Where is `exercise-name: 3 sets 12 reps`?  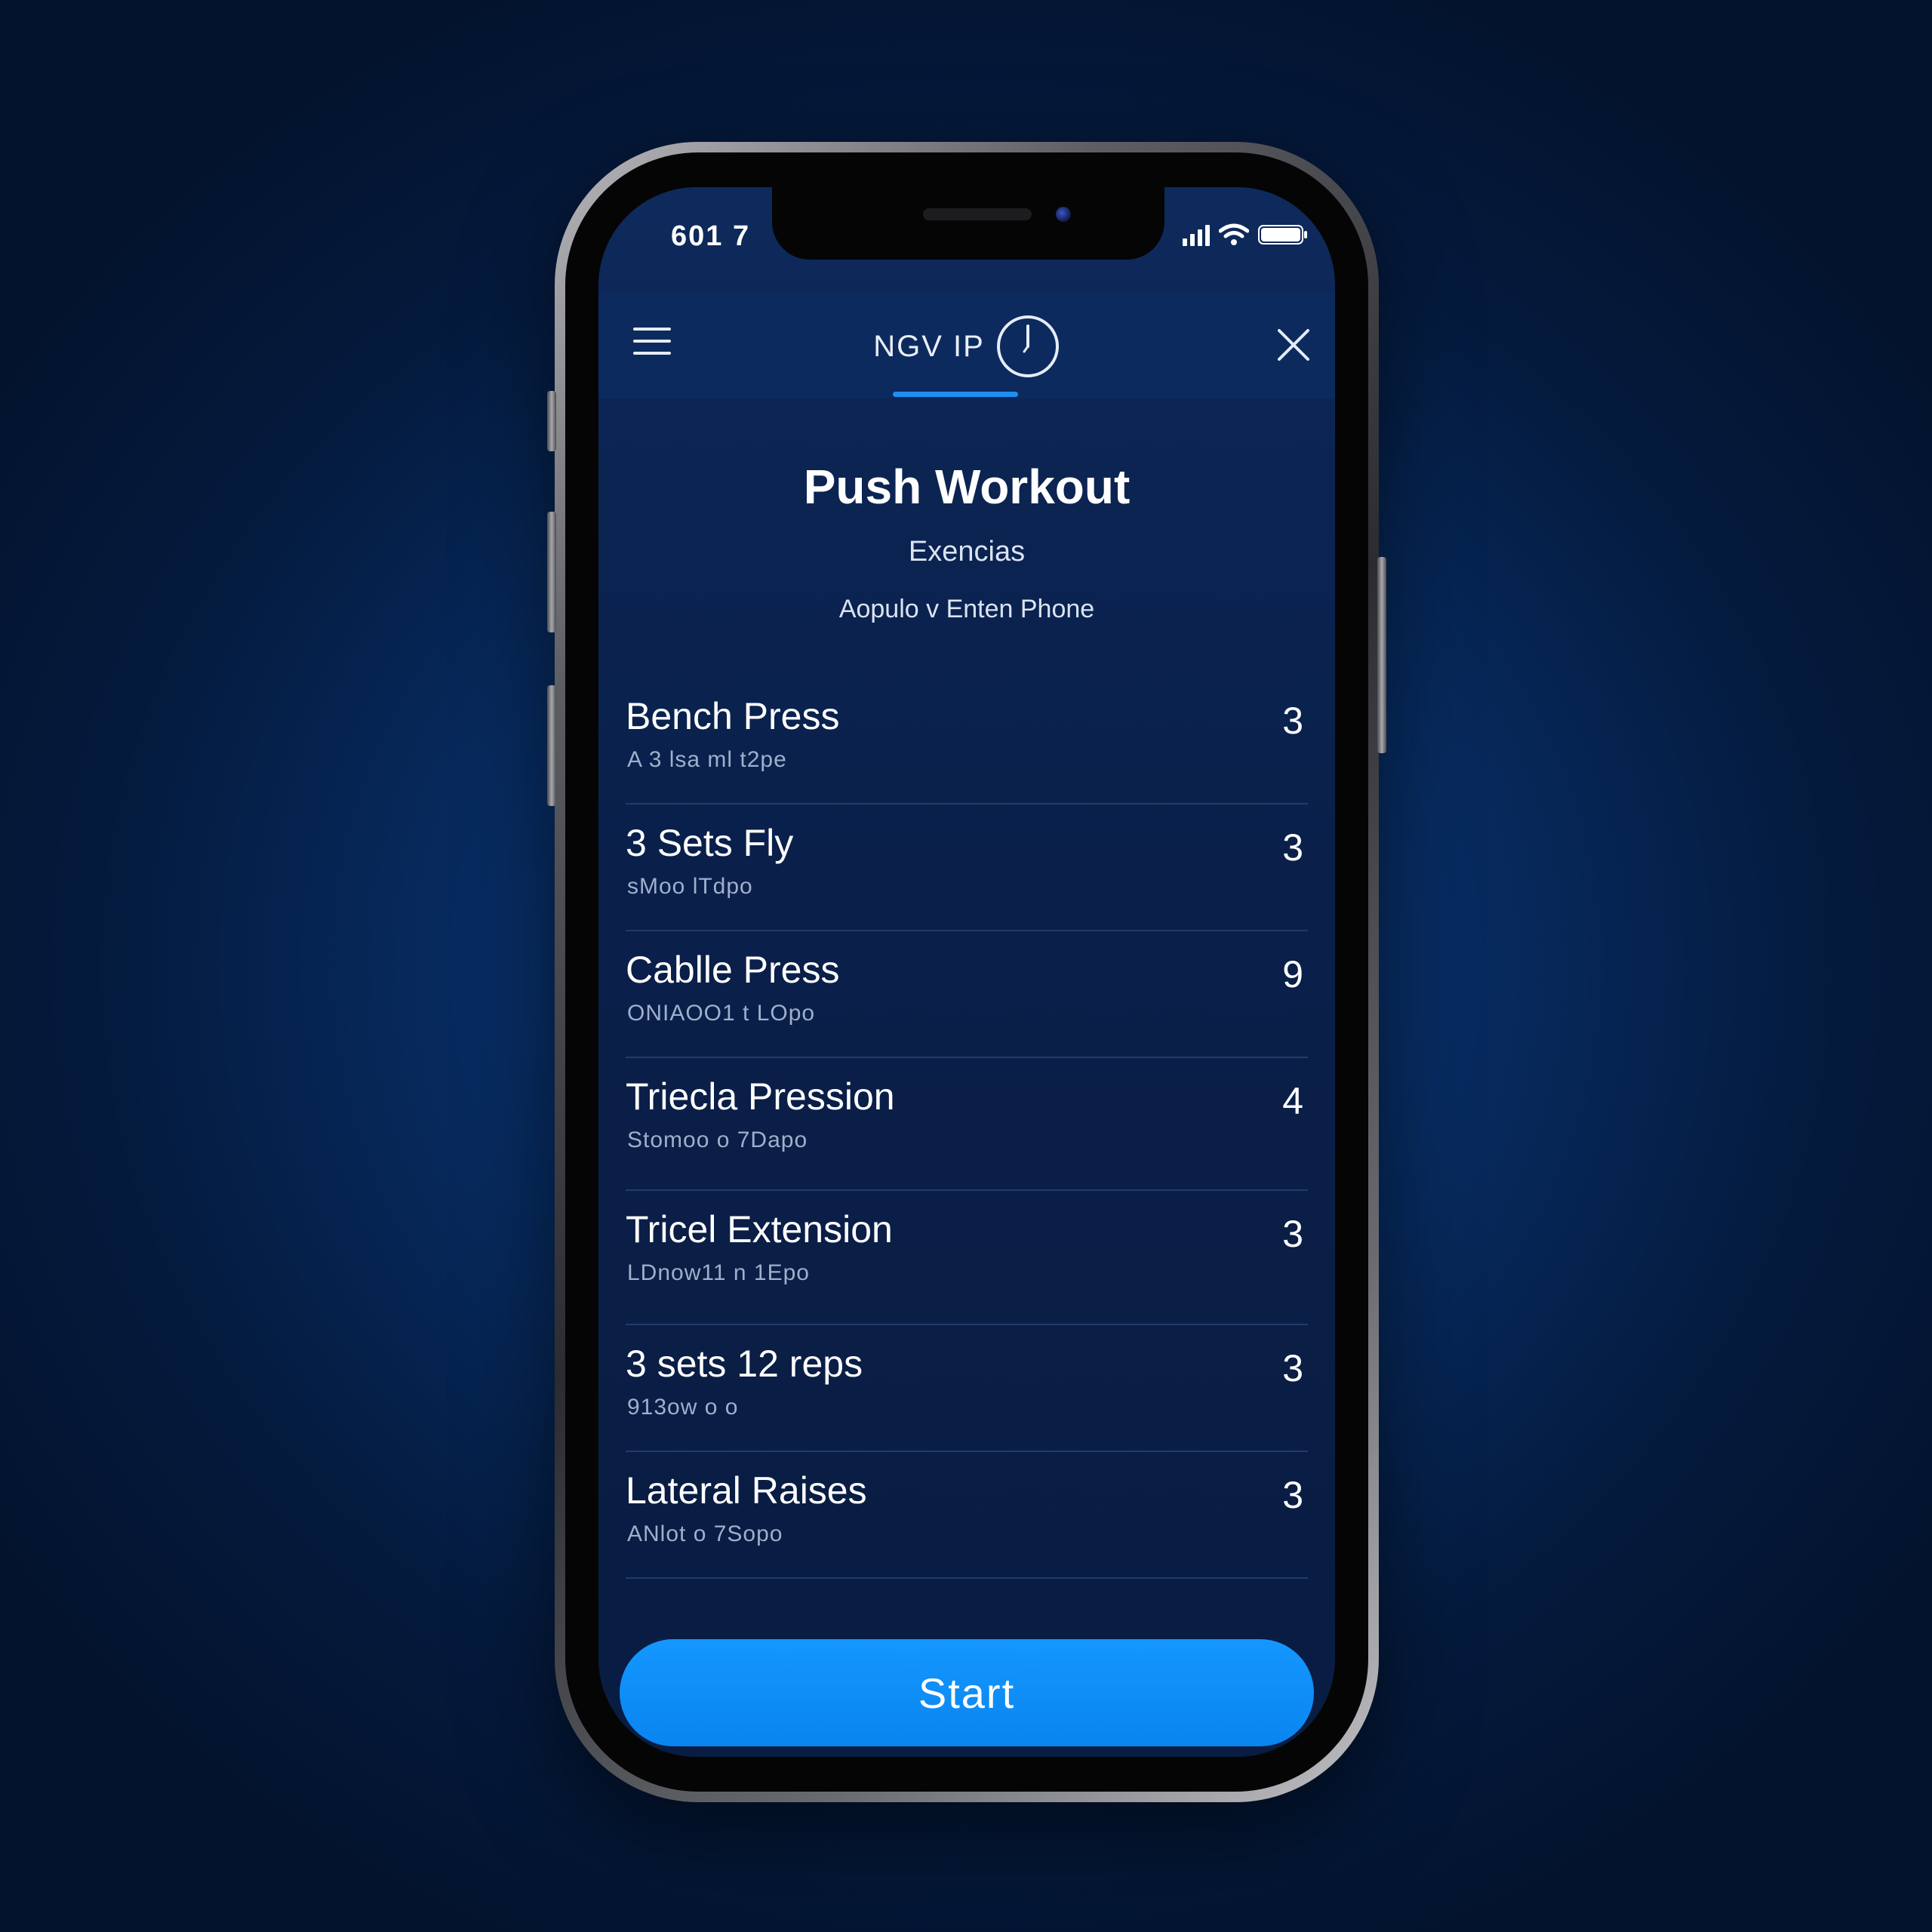
exercise-name: 3 sets 12 reps is located at coordinates (744, 1364).